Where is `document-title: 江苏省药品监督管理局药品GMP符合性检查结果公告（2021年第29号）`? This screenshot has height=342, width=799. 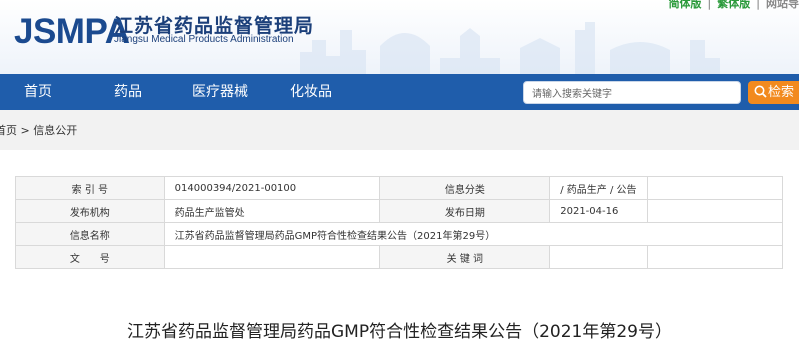 document-title: 江苏省药品监督管理局药品GMP符合性检查结果公告（2021年第29号） is located at coordinates (399, 332).